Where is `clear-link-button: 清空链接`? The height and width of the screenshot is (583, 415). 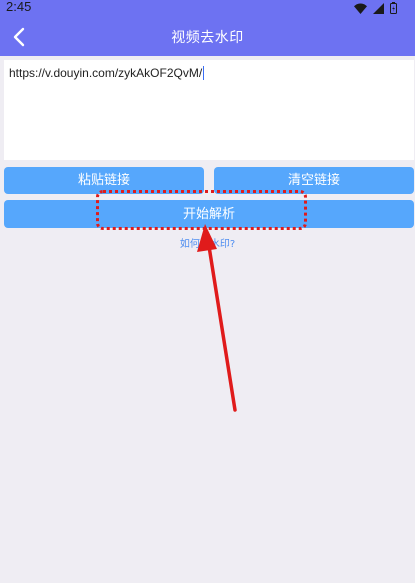 clear-link-button: 清空链接 is located at coordinates (314, 180).